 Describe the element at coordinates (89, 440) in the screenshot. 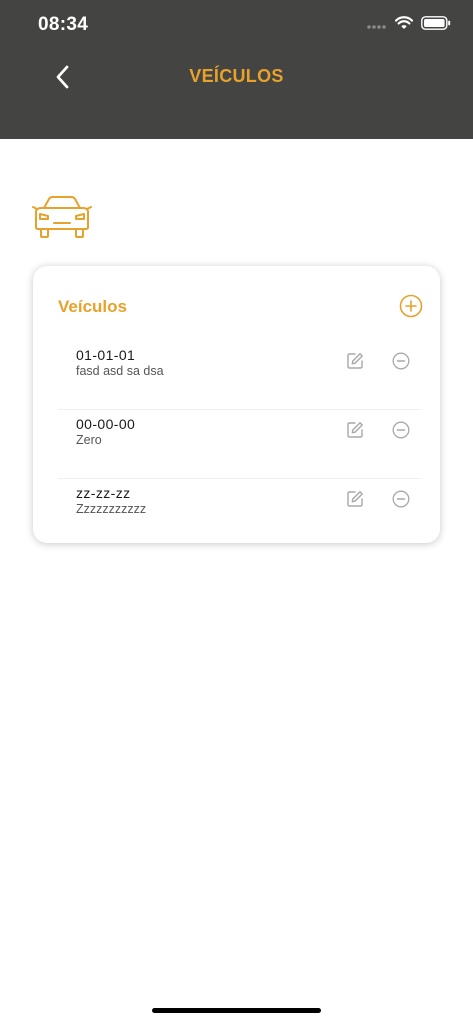

I see `vehicle-description: Zero` at that location.